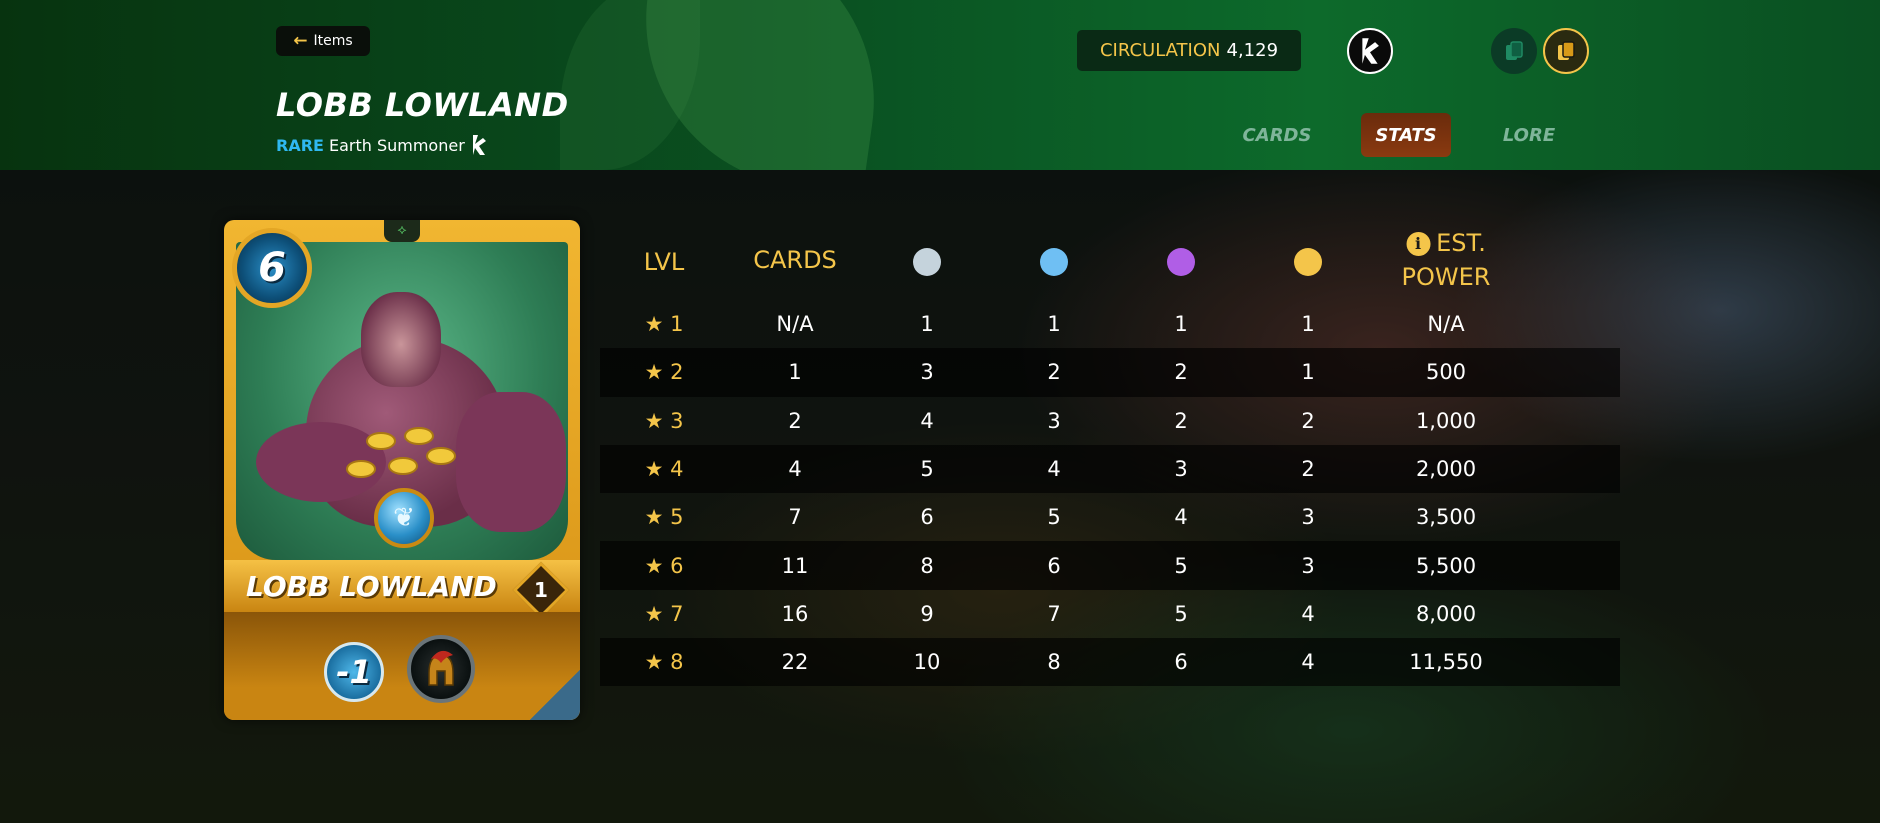 The image size is (1880, 823). Describe the element at coordinates (1054, 324) in the screenshot. I see `table-cell-r: 1` at that location.